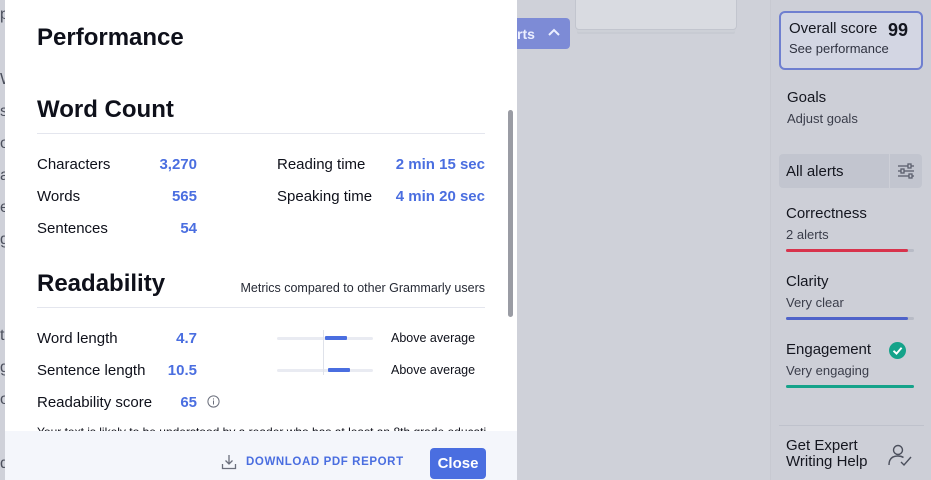 The height and width of the screenshot is (480, 931). What do you see at coordinates (188, 228) in the screenshot?
I see `sentences-value: 54` at bounding box center [188, 228].